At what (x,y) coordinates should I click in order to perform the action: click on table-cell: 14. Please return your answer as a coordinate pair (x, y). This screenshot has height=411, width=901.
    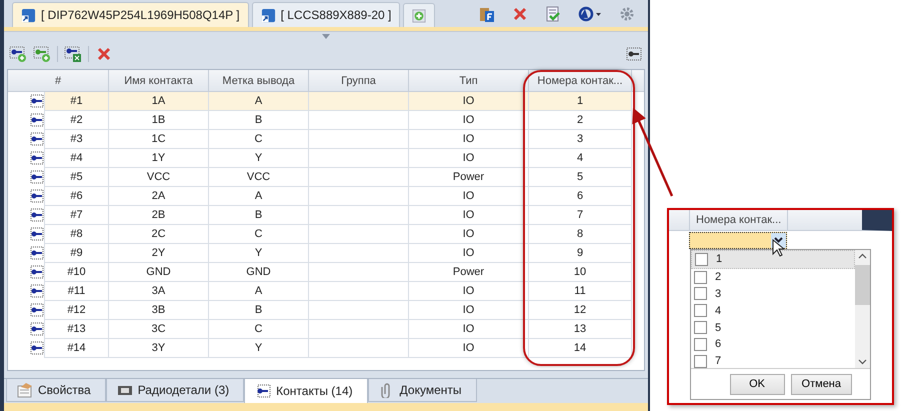
    Looking at the image, I should click on (580, 348).